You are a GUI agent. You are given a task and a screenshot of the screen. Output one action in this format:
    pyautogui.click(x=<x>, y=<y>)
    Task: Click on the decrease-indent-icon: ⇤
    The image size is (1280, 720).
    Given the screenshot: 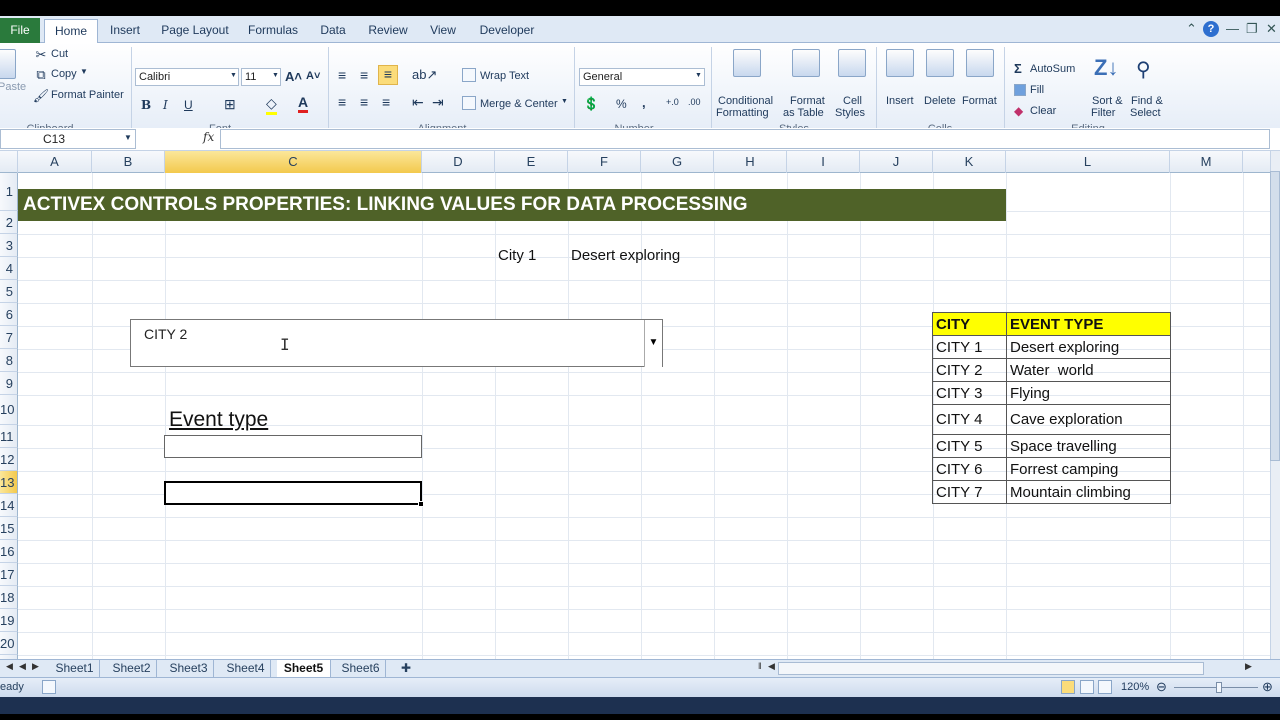 What is the action you would take?
    pyautogui.click(x=418, y=102)
    